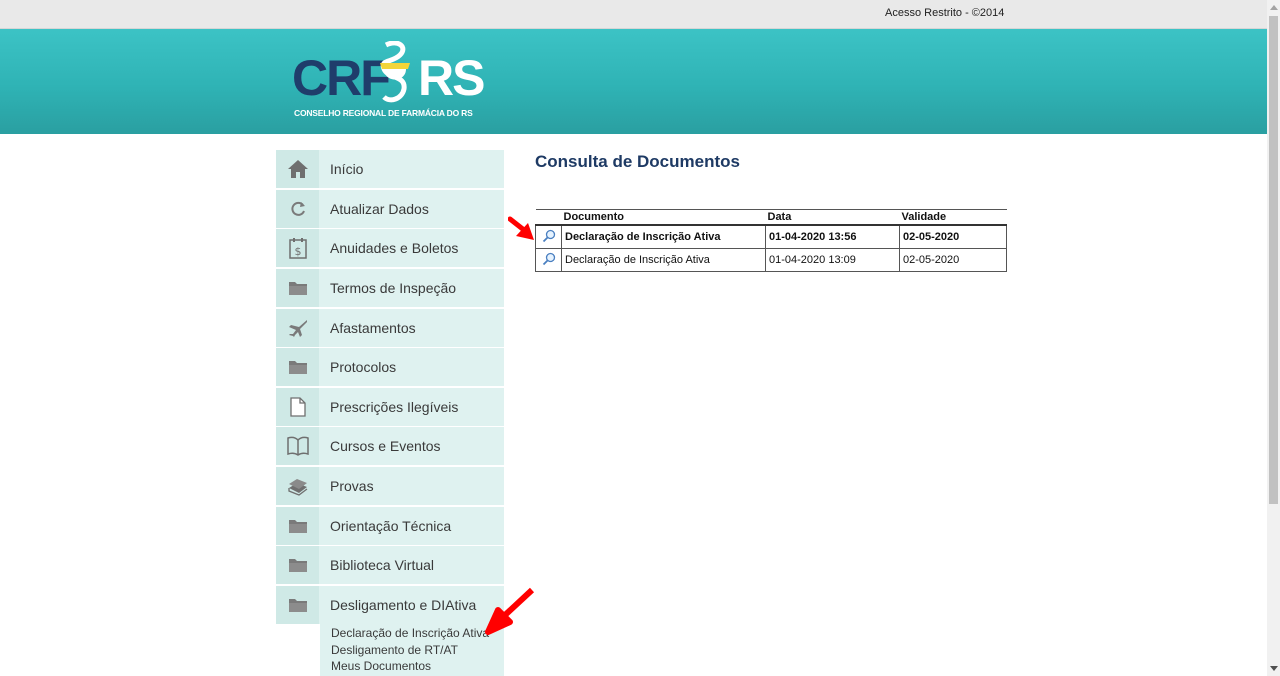  I want to click on scroll-down-icon, so click(1274, 668).